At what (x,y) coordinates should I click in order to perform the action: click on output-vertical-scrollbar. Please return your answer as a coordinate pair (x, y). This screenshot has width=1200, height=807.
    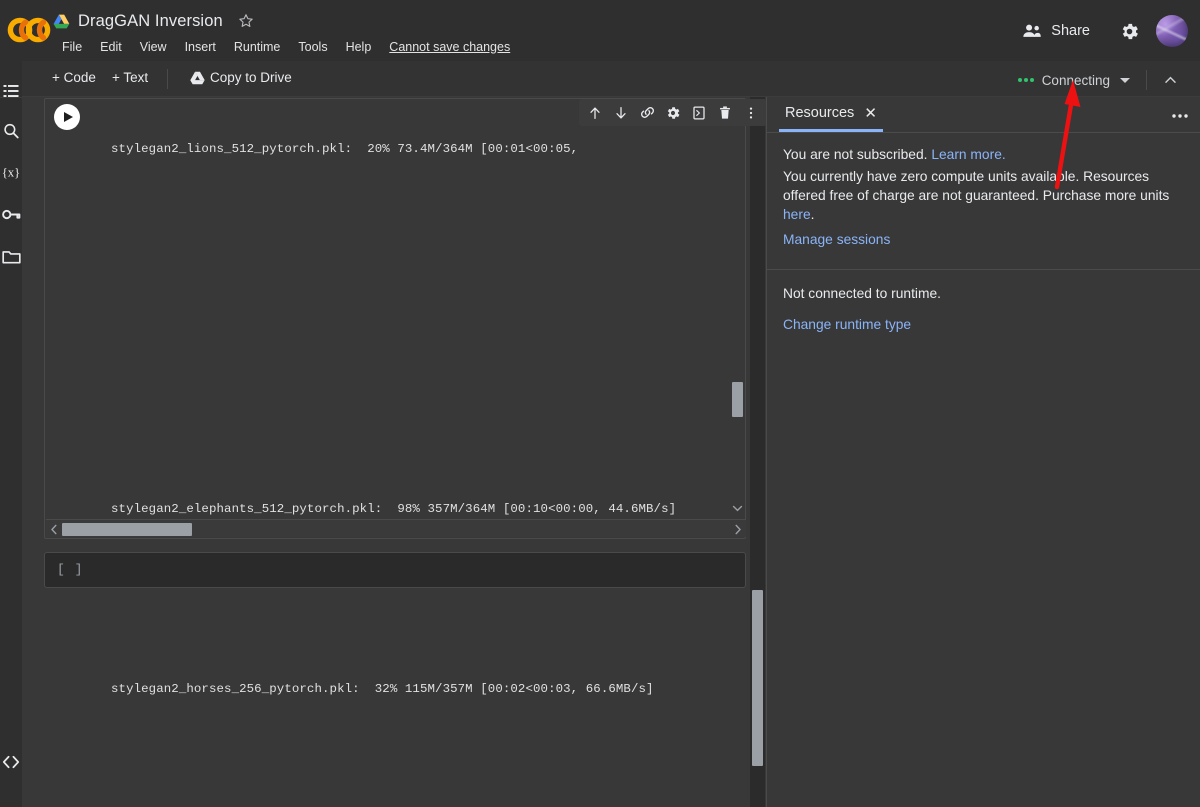
    Looking at the image, I should click on (737, 309).